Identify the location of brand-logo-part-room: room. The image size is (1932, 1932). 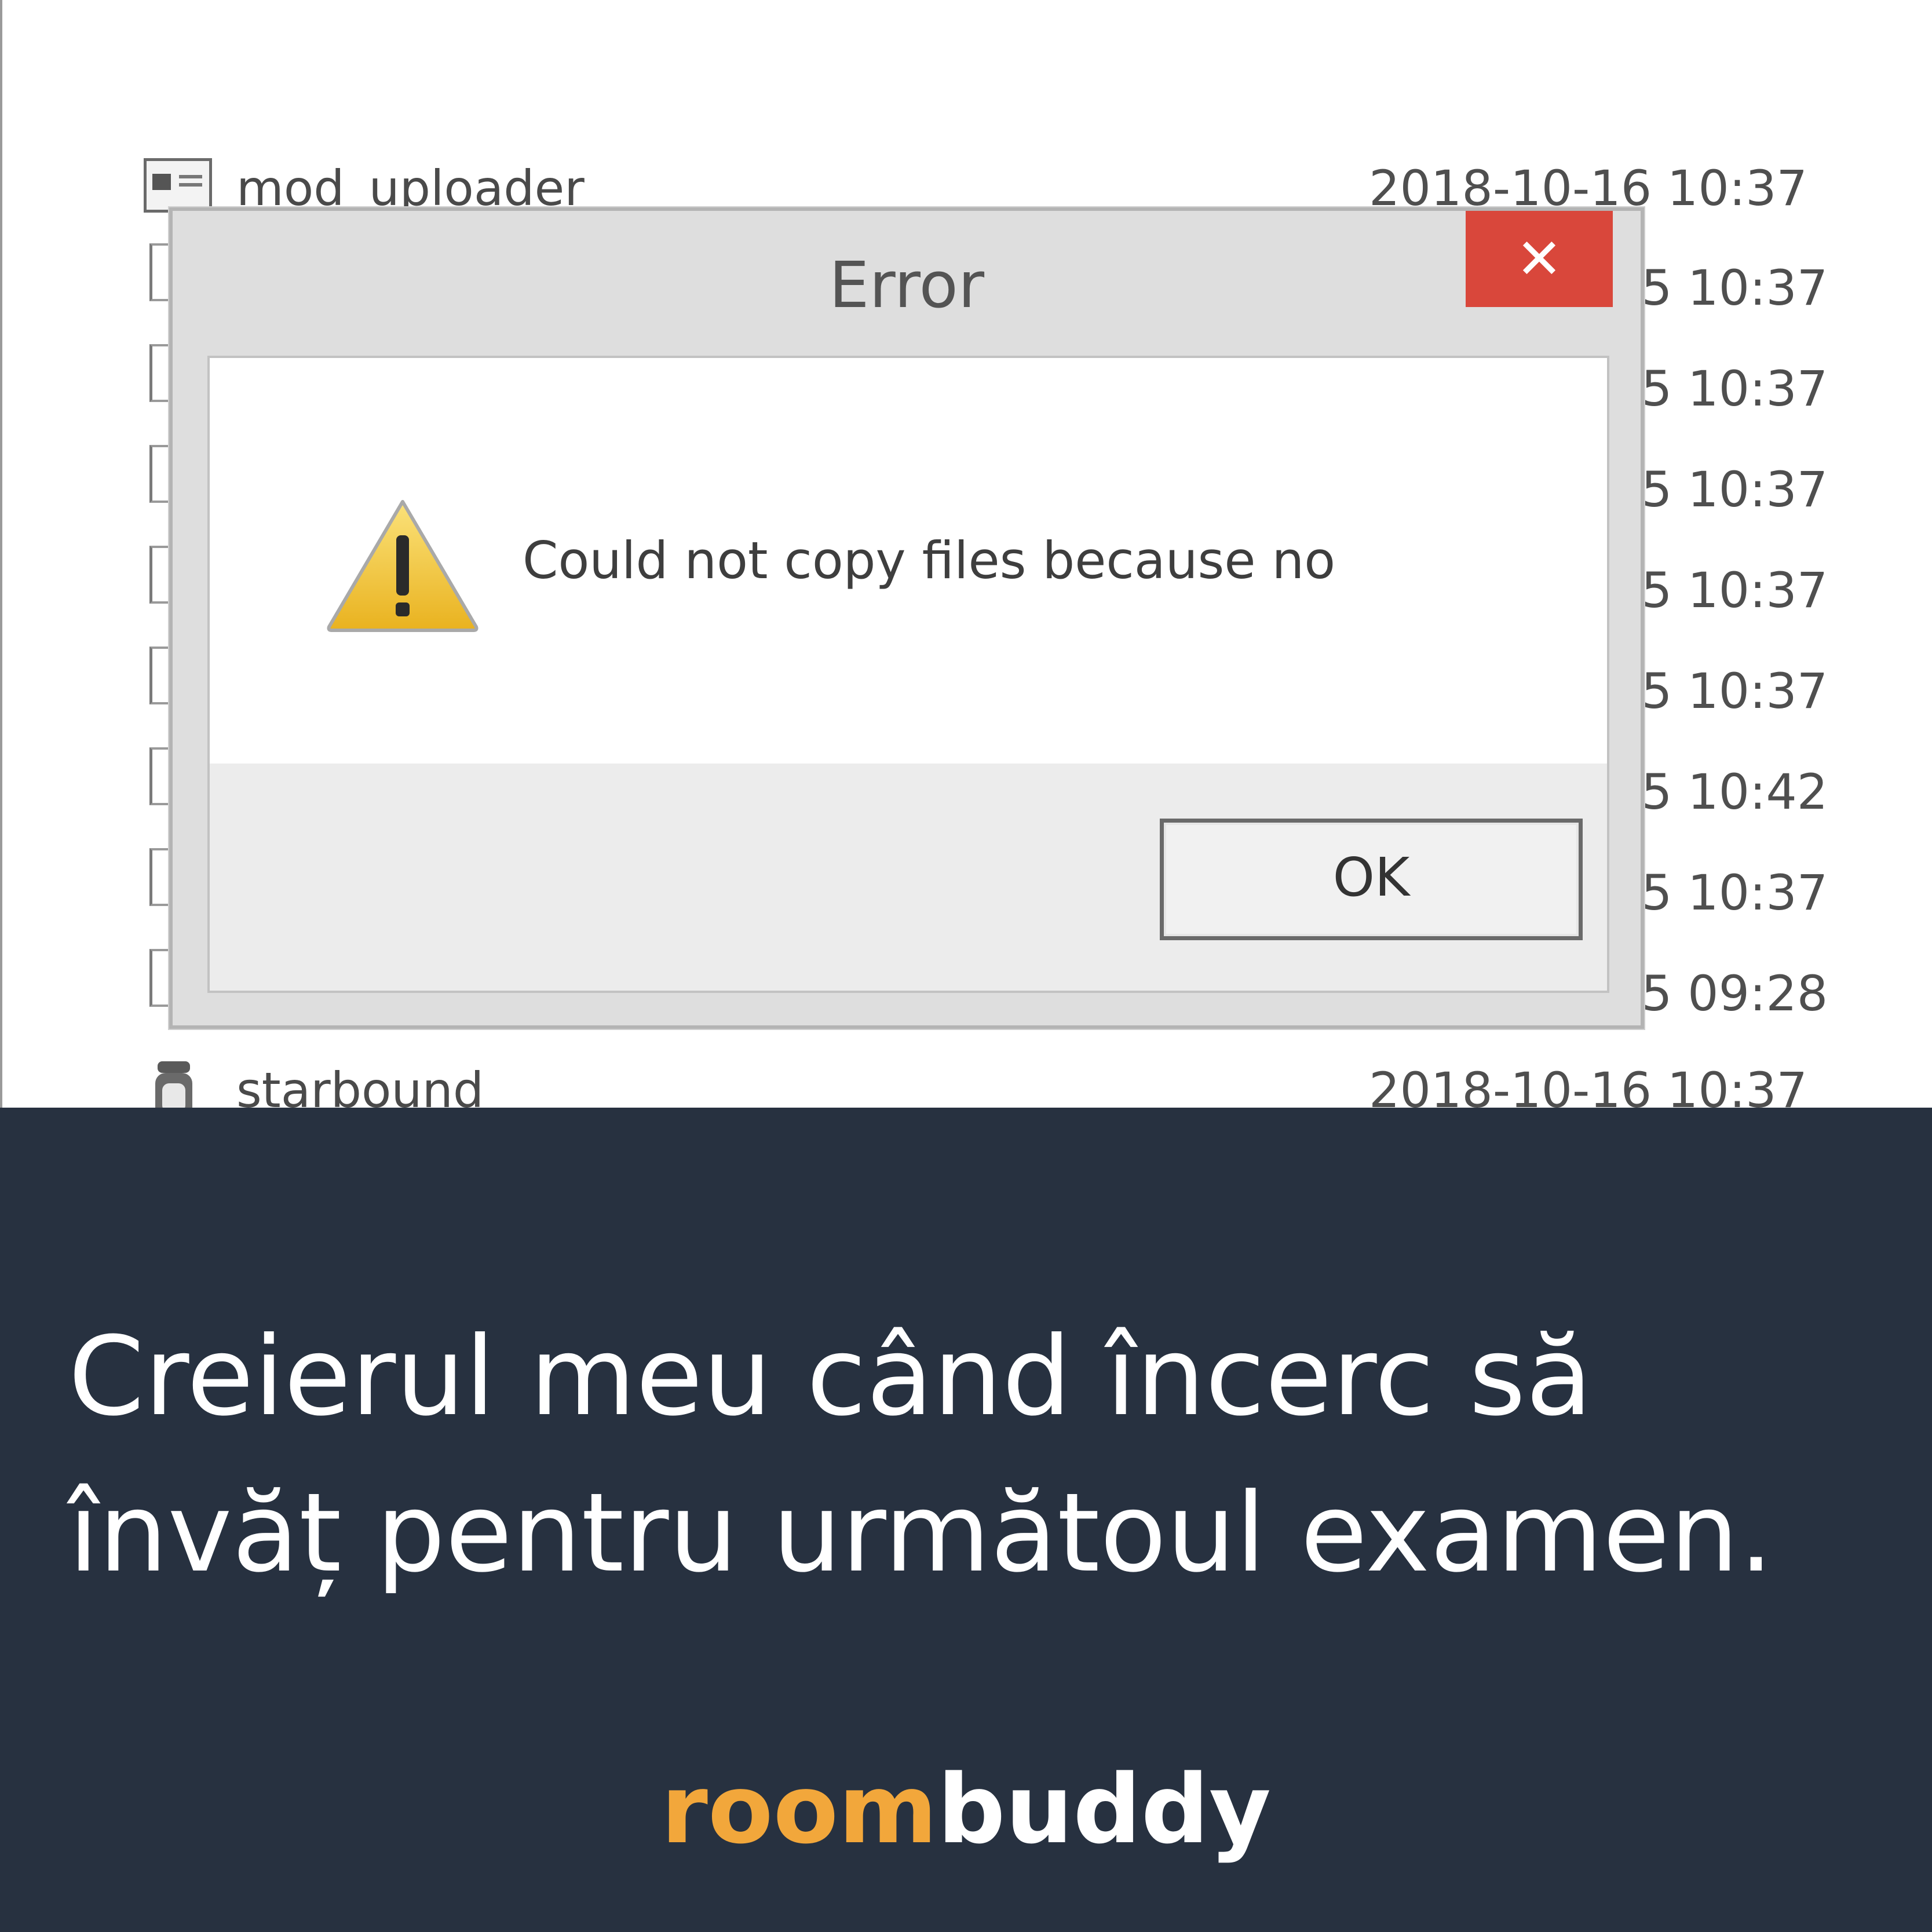
(800, 1810).